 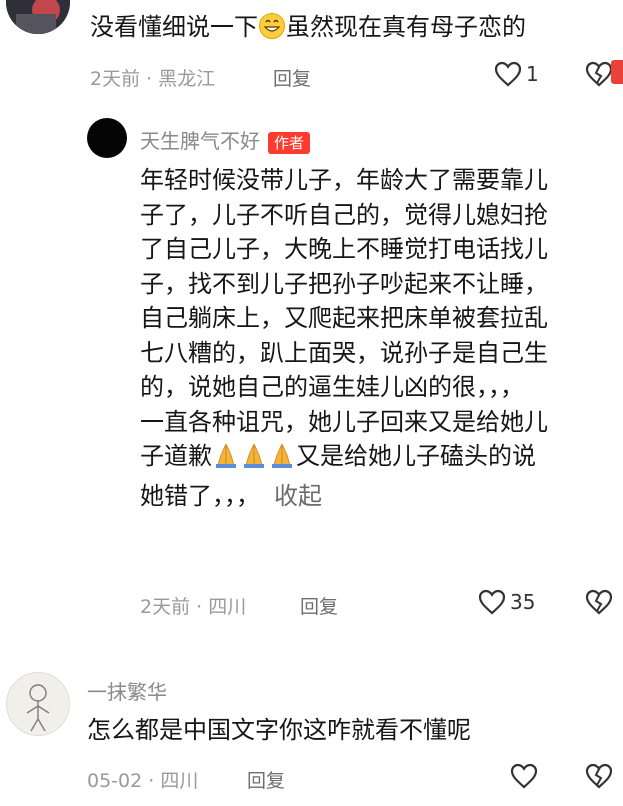 What do you see at coordinates (225, 139) in the screenshot?
I see `username: 天生脾气不好 作者` at bounding box center [225, 139].